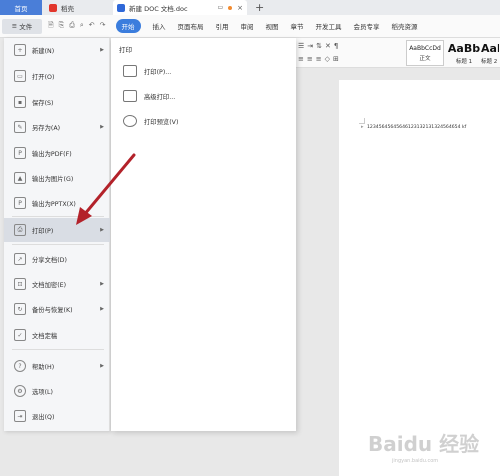 The image size is (500, 476). I want to click on file-menu-finalize: ✓ 文档定稿, so click(57, 335).